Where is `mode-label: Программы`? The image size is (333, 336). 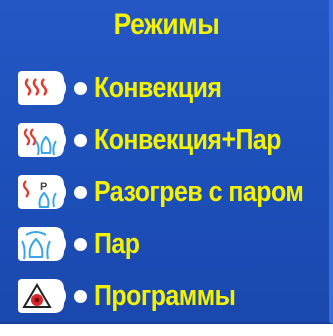
mode-label: Программы is located at coordinates (165, 295).